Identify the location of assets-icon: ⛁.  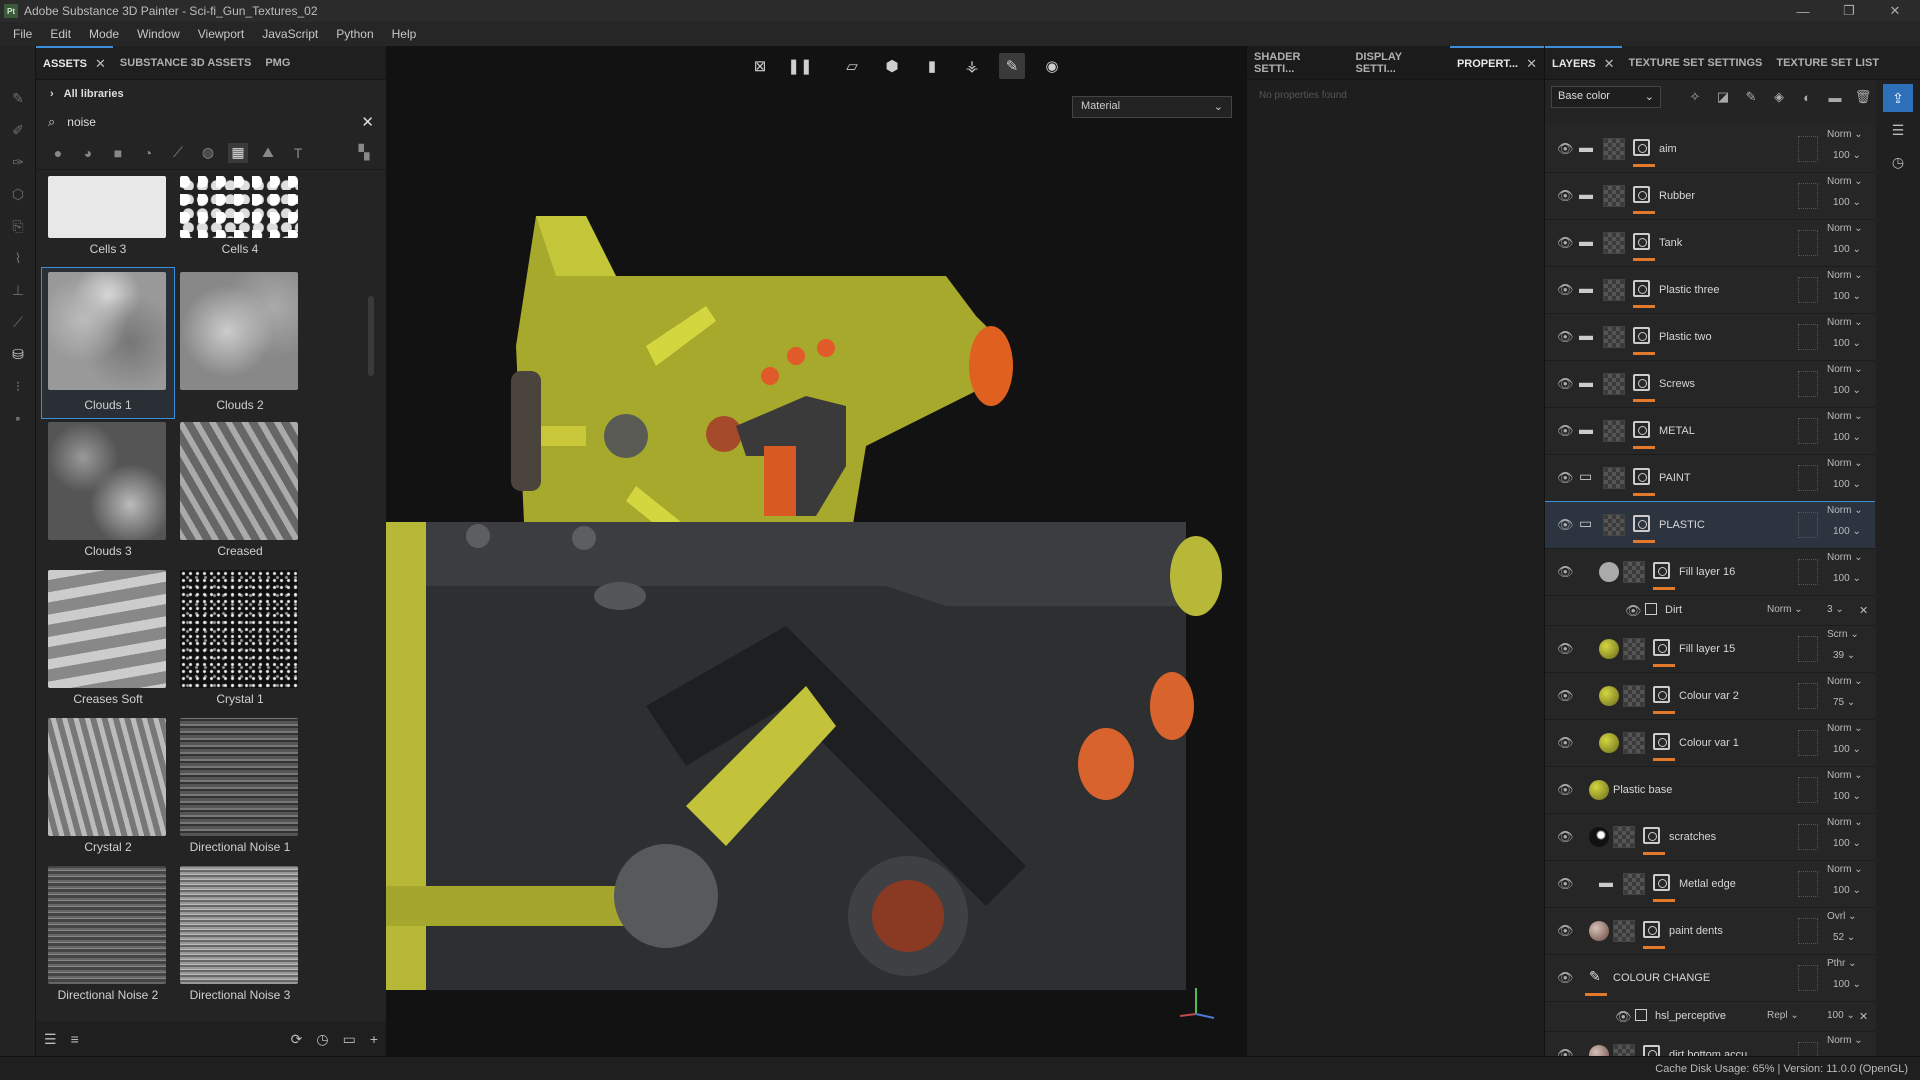
(18, 354).